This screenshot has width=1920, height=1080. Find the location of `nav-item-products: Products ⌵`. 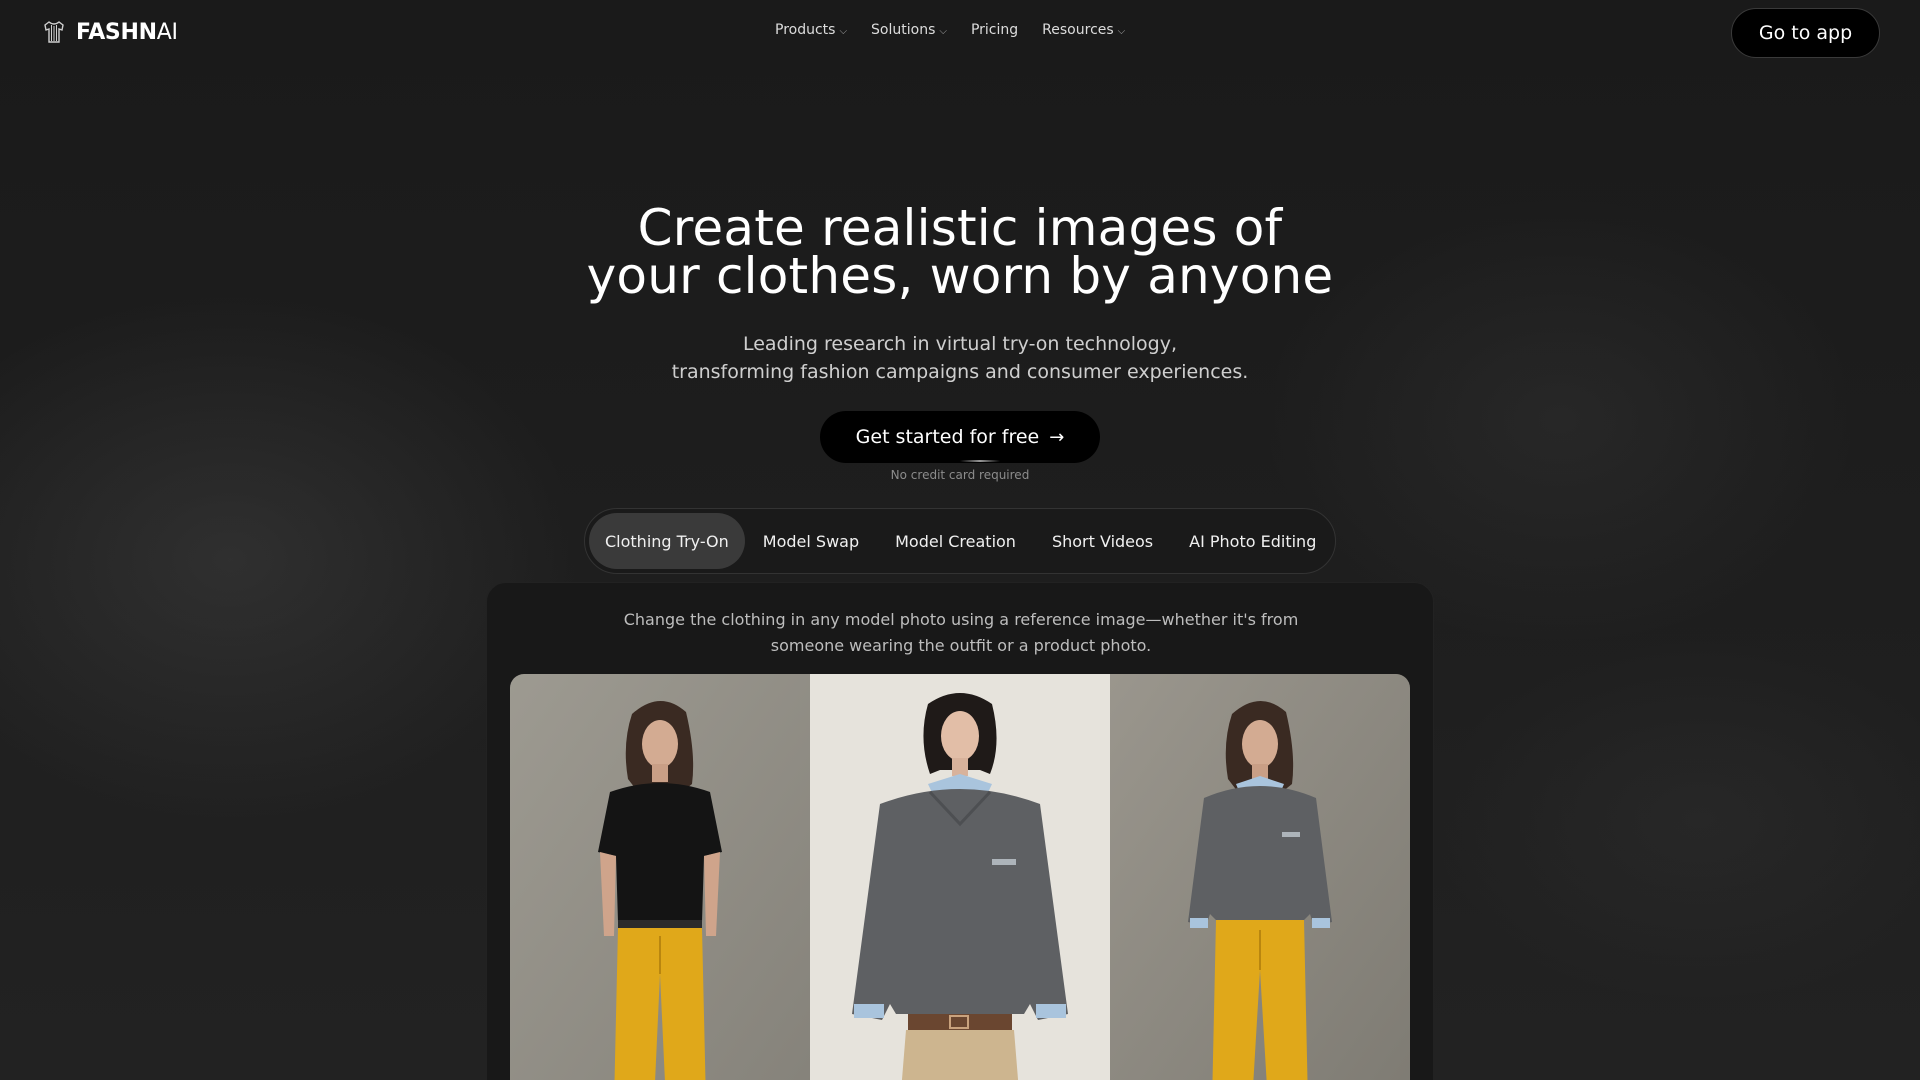

nav-item-products: Products ⌵ is located at coordinates (811, 30).